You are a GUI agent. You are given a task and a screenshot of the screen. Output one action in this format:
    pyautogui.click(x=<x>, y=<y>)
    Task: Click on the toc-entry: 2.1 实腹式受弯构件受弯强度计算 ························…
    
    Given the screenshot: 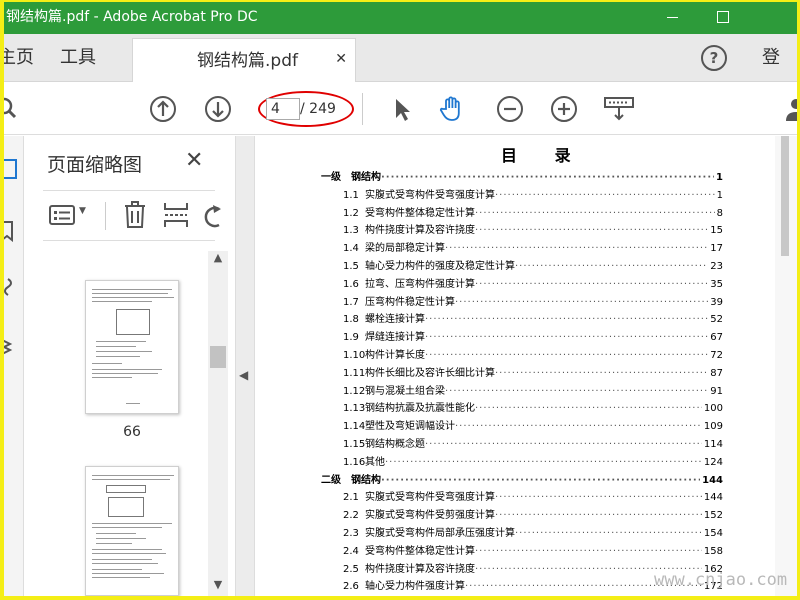 What is the action you would take?
    pyautogui.click(x=533, y=498)
    